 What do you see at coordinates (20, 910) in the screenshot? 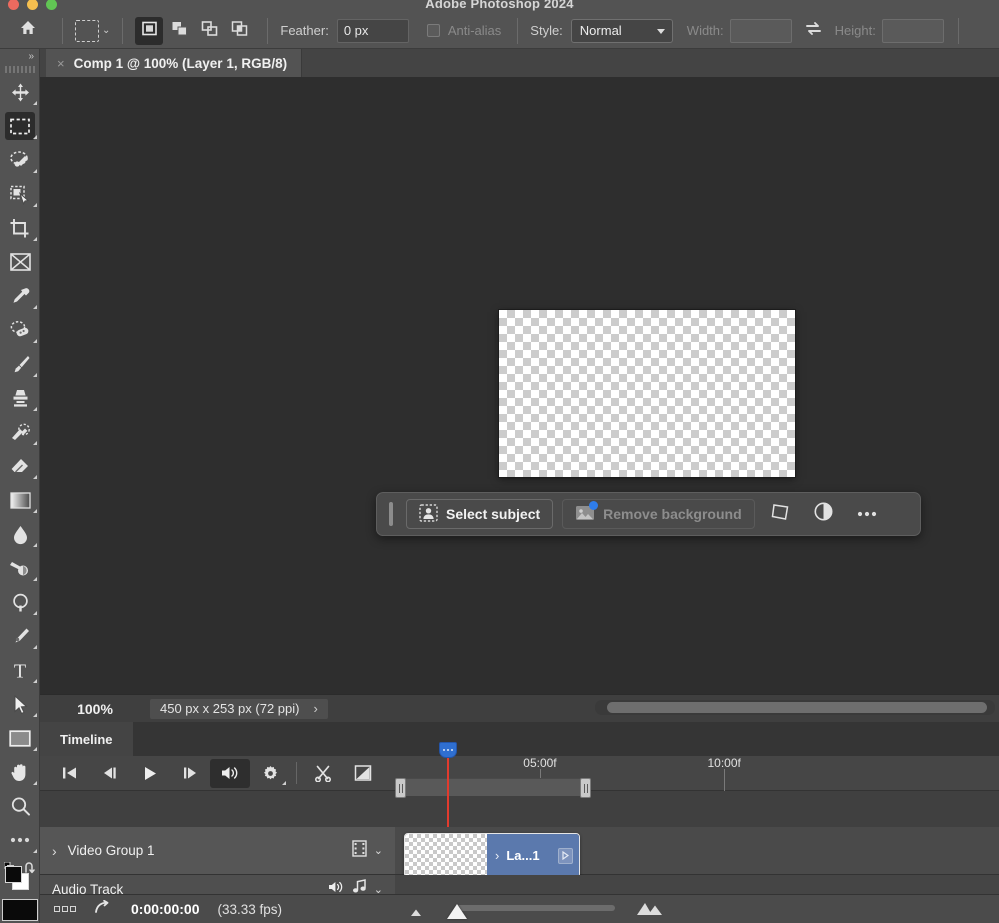
I see `screen-mode-button` at bounding box center [20, 910].